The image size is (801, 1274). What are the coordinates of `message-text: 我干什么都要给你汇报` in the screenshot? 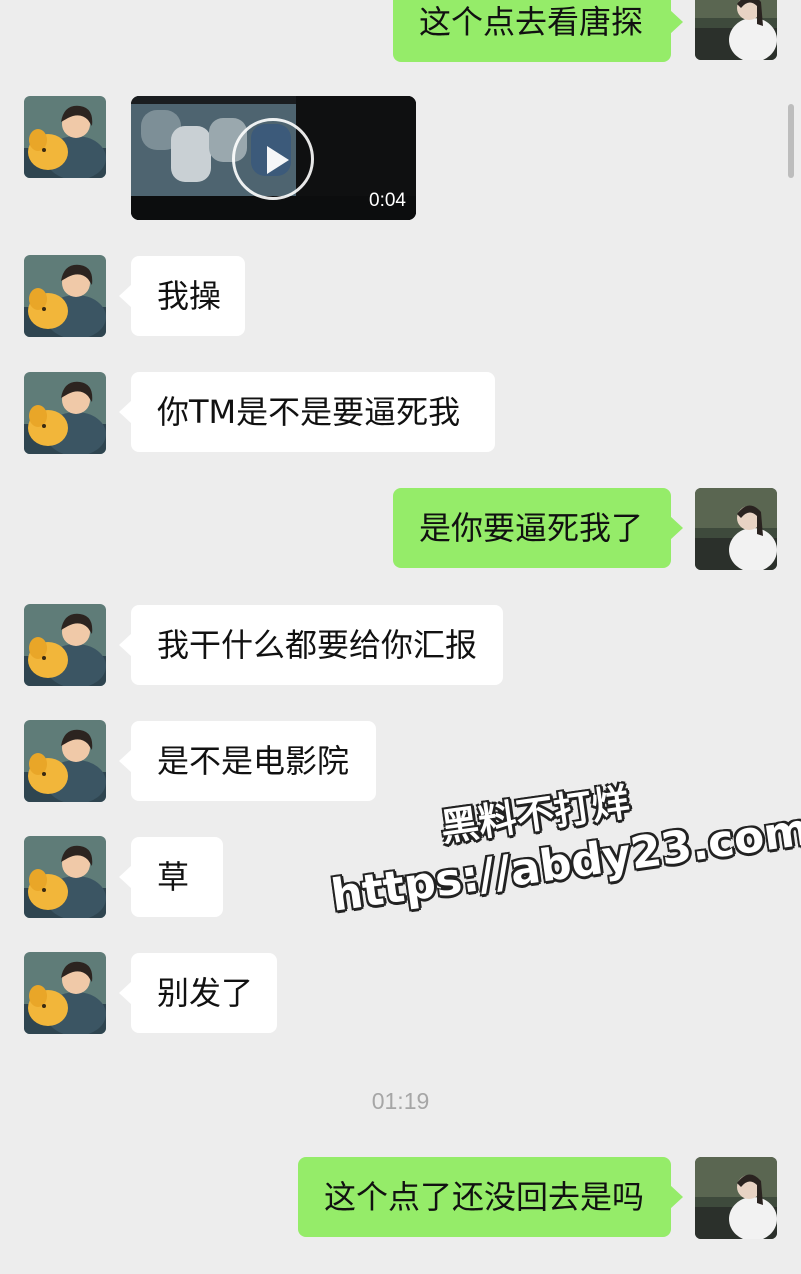 It's located at (317, 645).